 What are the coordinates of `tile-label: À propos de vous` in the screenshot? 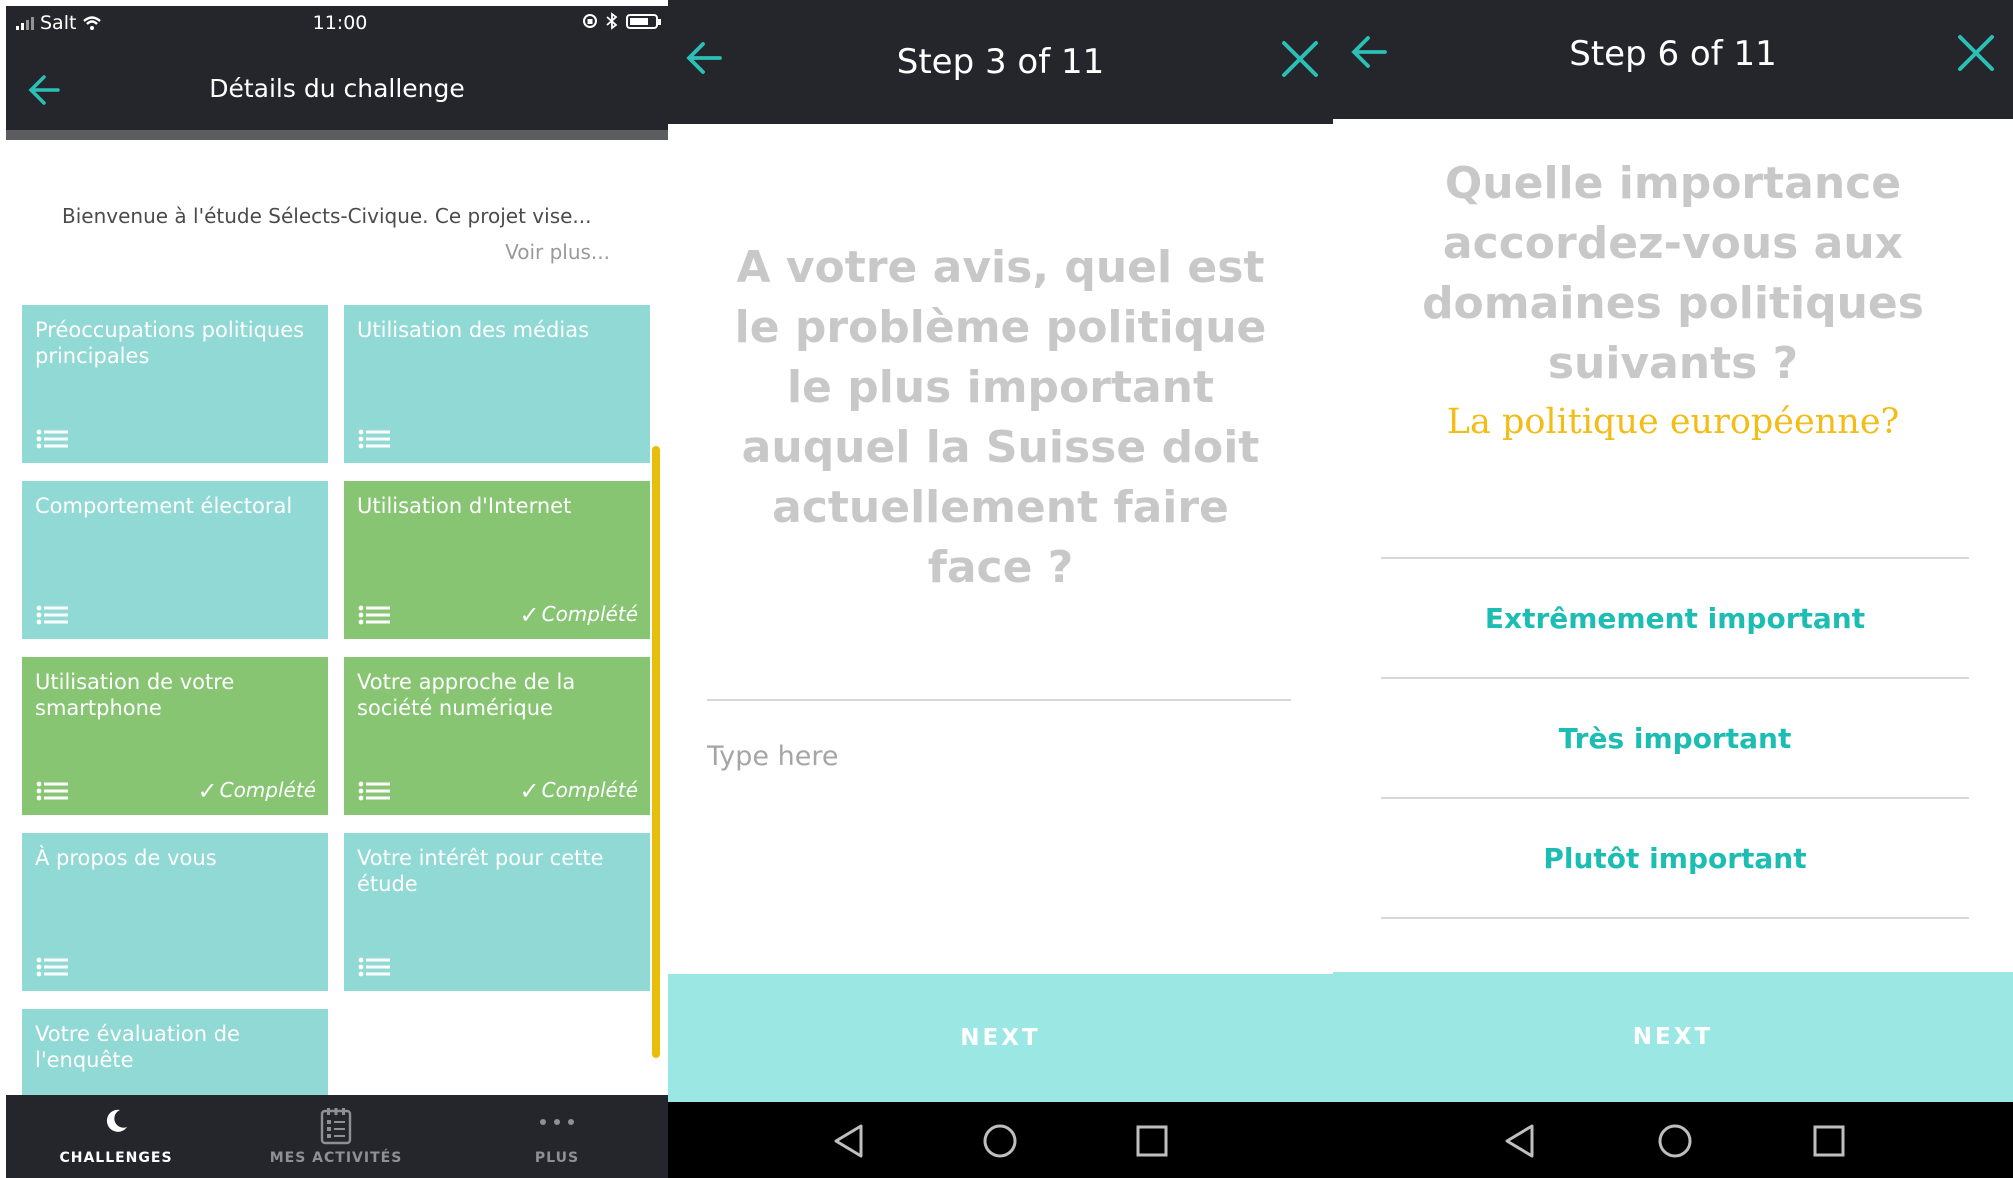 It's located at (126, 858).